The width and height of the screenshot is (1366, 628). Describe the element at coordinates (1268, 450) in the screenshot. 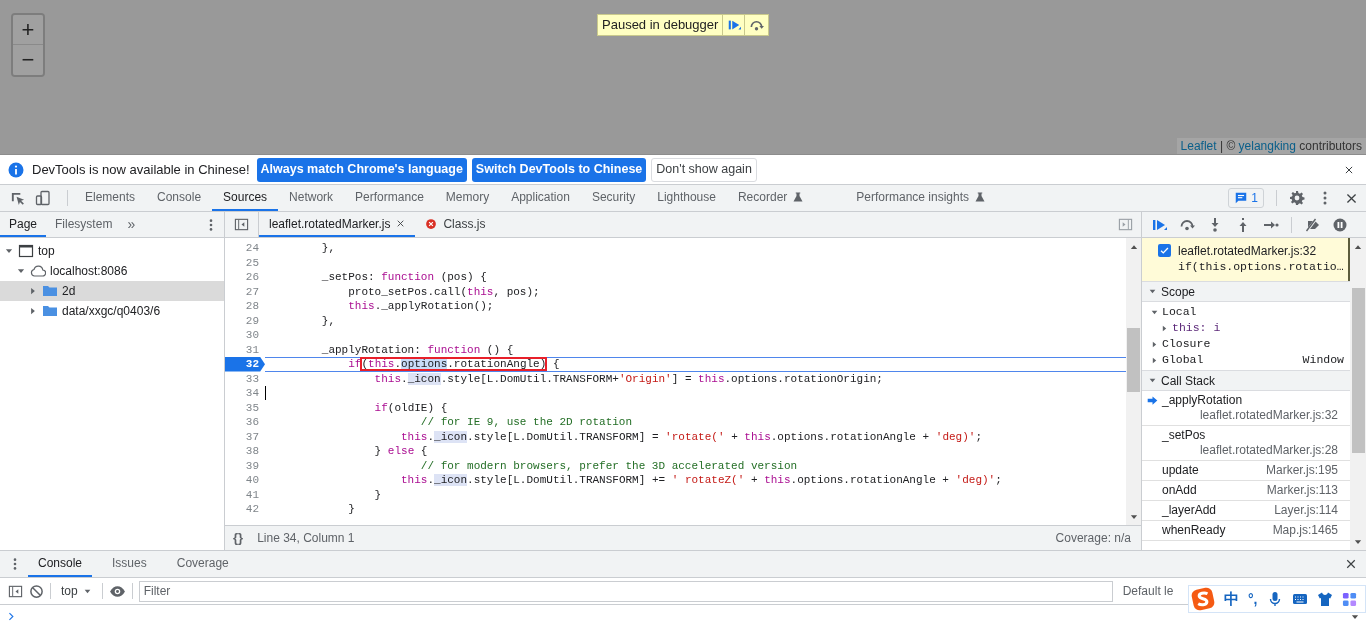

I see `frame-location: leaflet.rotatedMarker.js:28` at that location.